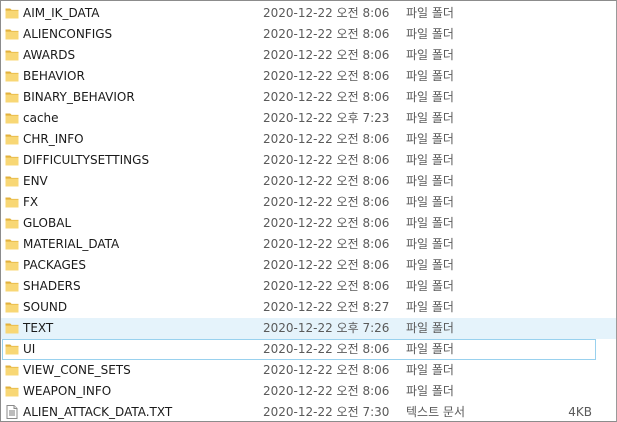  What do you see at coordinates (67, 391) in the screenshot?
I see `file-name: WEAPON_INFO` at bounding box center [67, 391].